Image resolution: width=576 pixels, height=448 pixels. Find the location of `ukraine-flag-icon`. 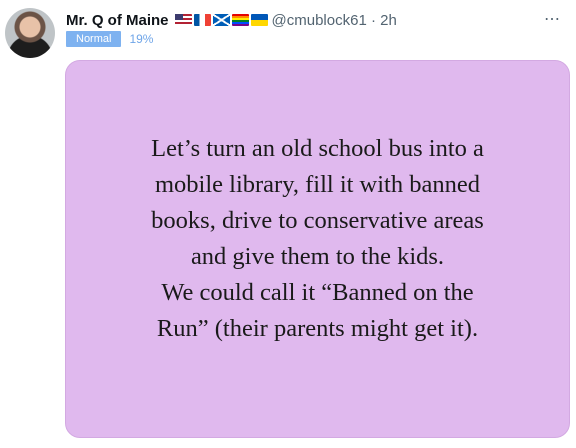

ukraine-flag-icon is located at coordinates (259, 20).